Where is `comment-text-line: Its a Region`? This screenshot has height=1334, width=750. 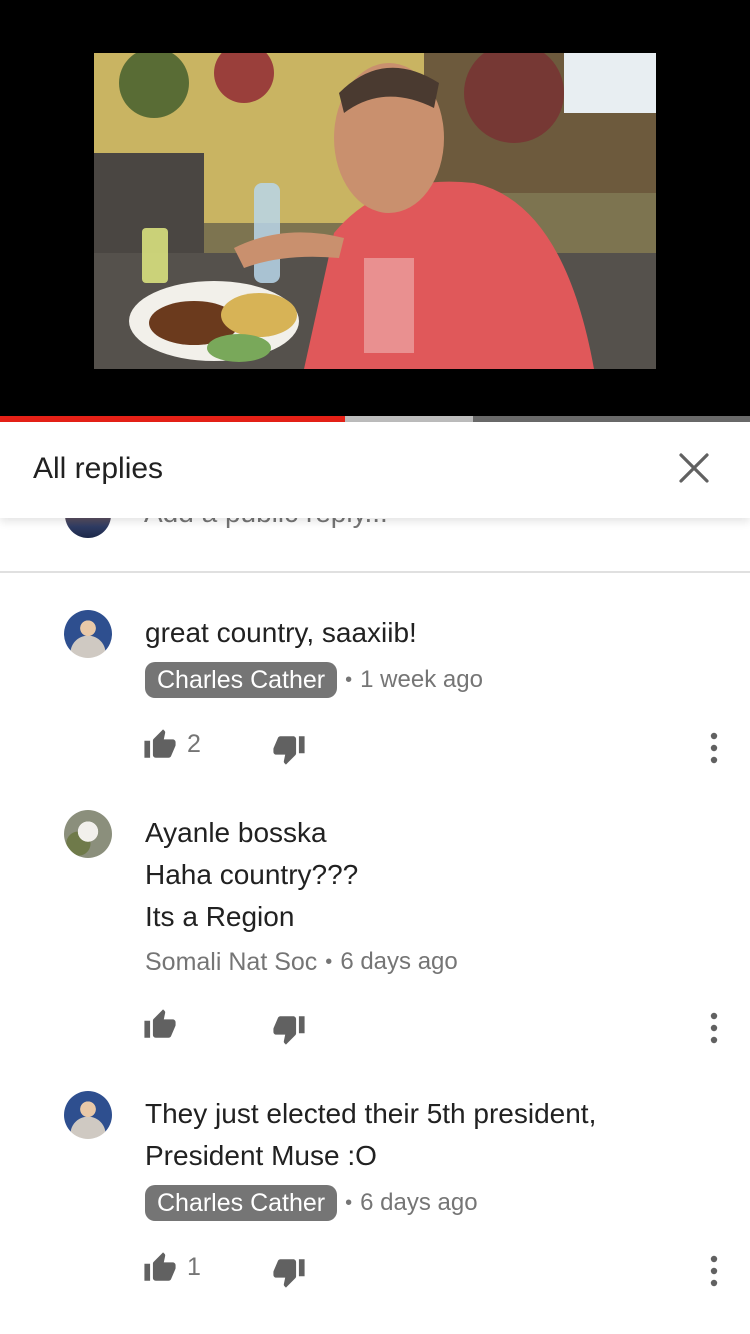 comment-text-line: Its a Region is located at coordinates (220, 916).